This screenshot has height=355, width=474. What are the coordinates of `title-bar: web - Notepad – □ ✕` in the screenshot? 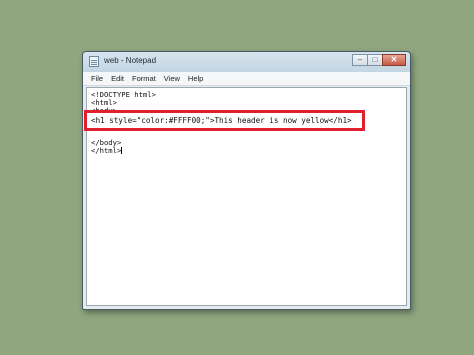 It's located at (246, 62).